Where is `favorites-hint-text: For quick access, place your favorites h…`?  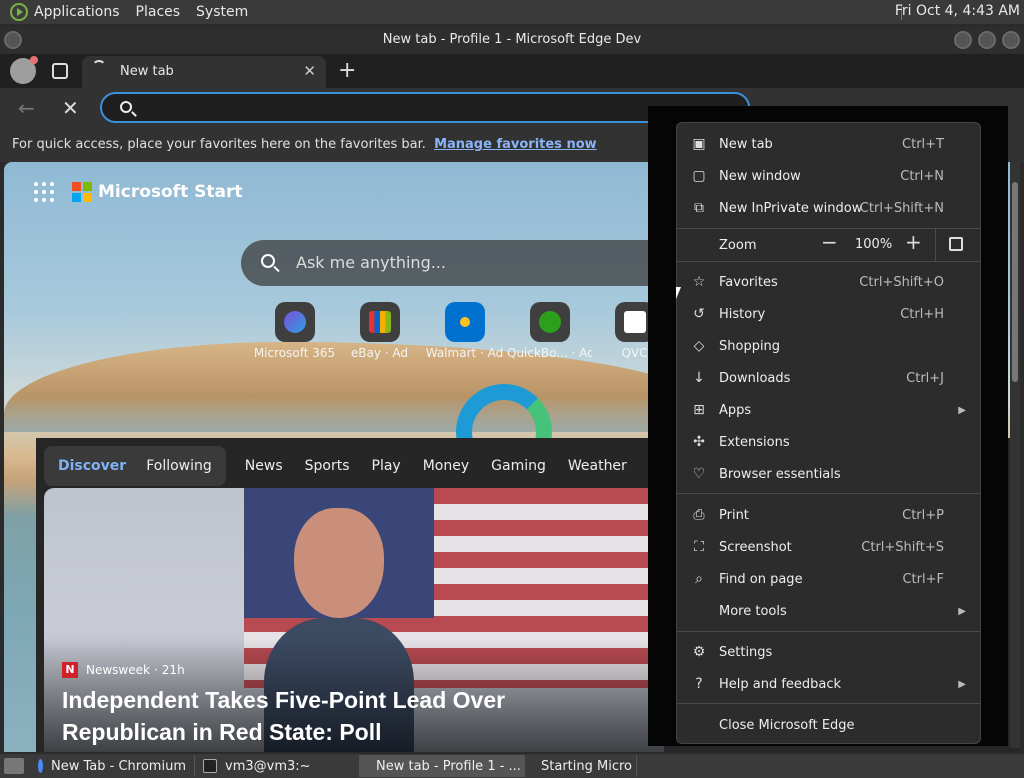
favorites-hint-text: For quick access, place your favorites h… is located at coordinates (219, 144).